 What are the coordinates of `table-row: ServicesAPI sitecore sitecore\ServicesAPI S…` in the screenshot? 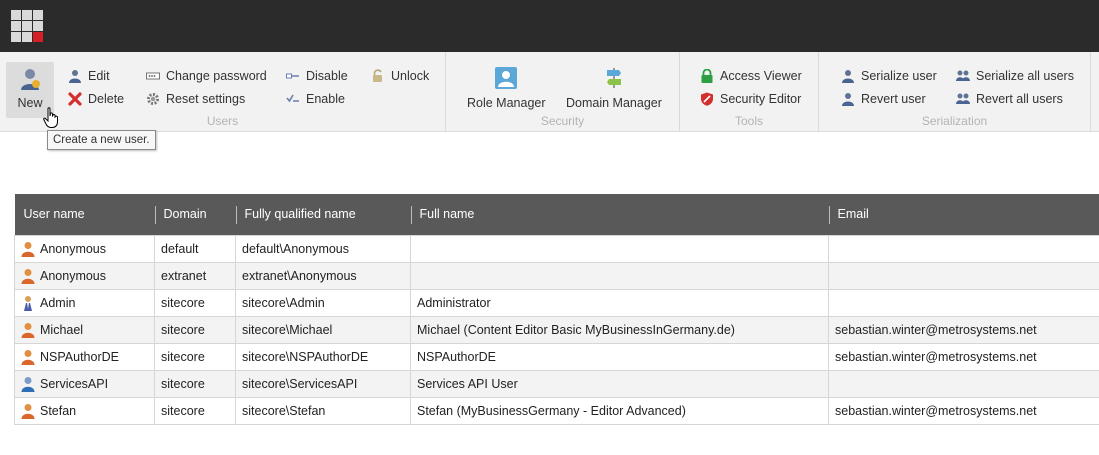 It's located at (556, 383).